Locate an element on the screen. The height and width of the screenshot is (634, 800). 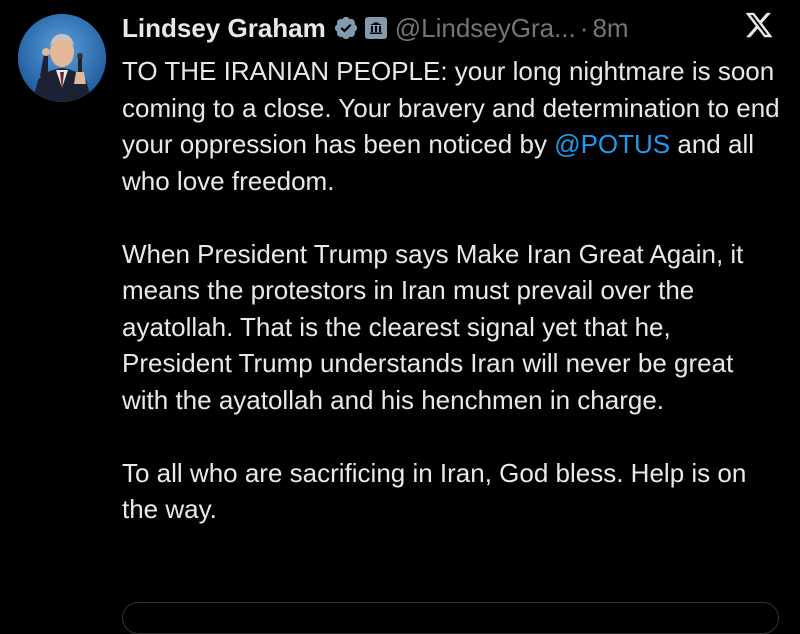
government-badge-icon is located at coordinates (375, 28).